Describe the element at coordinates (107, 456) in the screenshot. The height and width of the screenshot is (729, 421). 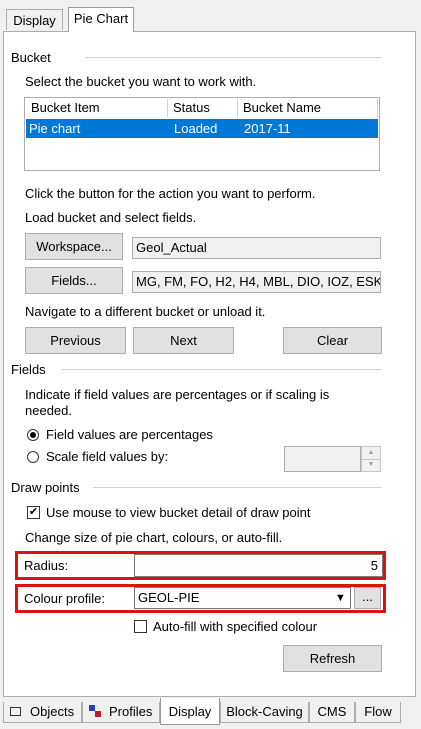
I see `scale-radio-label: Scale field values by:` at that location.